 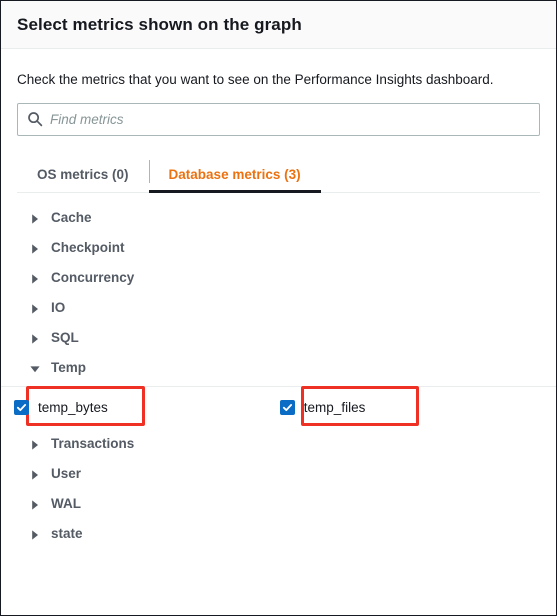 I want to click on tree-group-transactions: Transactions, so click(x=278, y=444).